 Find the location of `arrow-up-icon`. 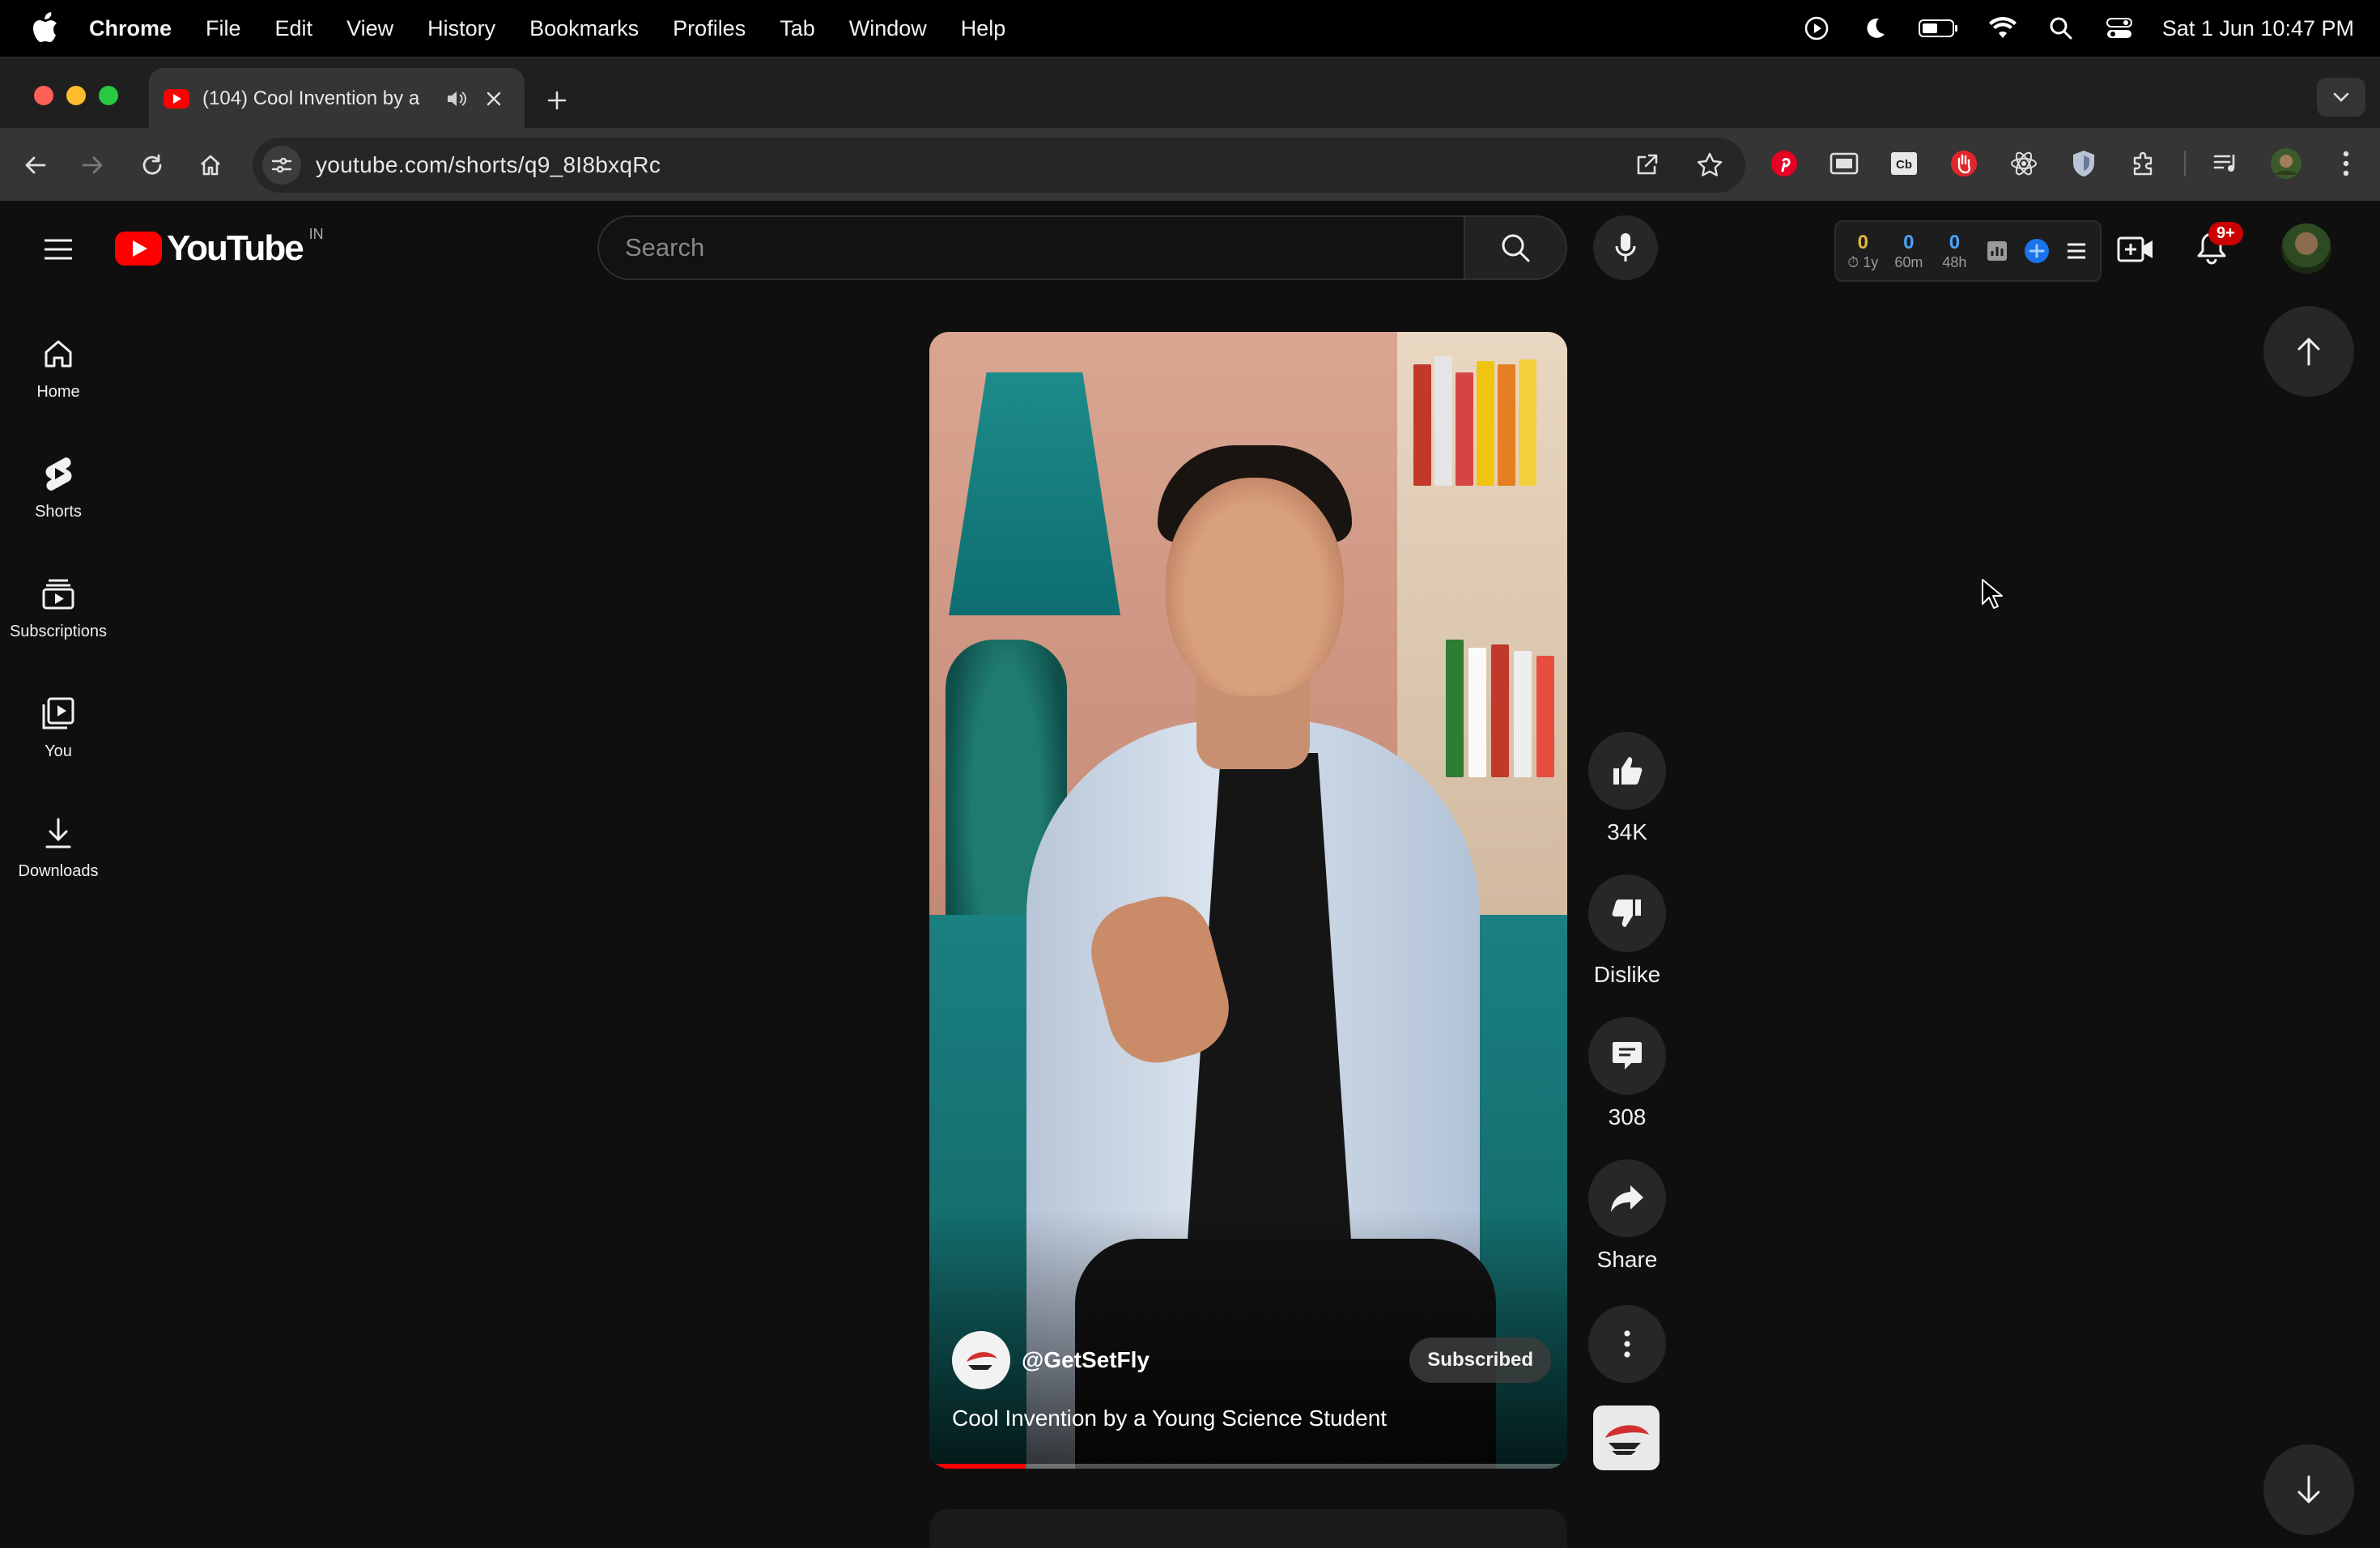

arrow-up-icon is located at coordinates (2309, 352).